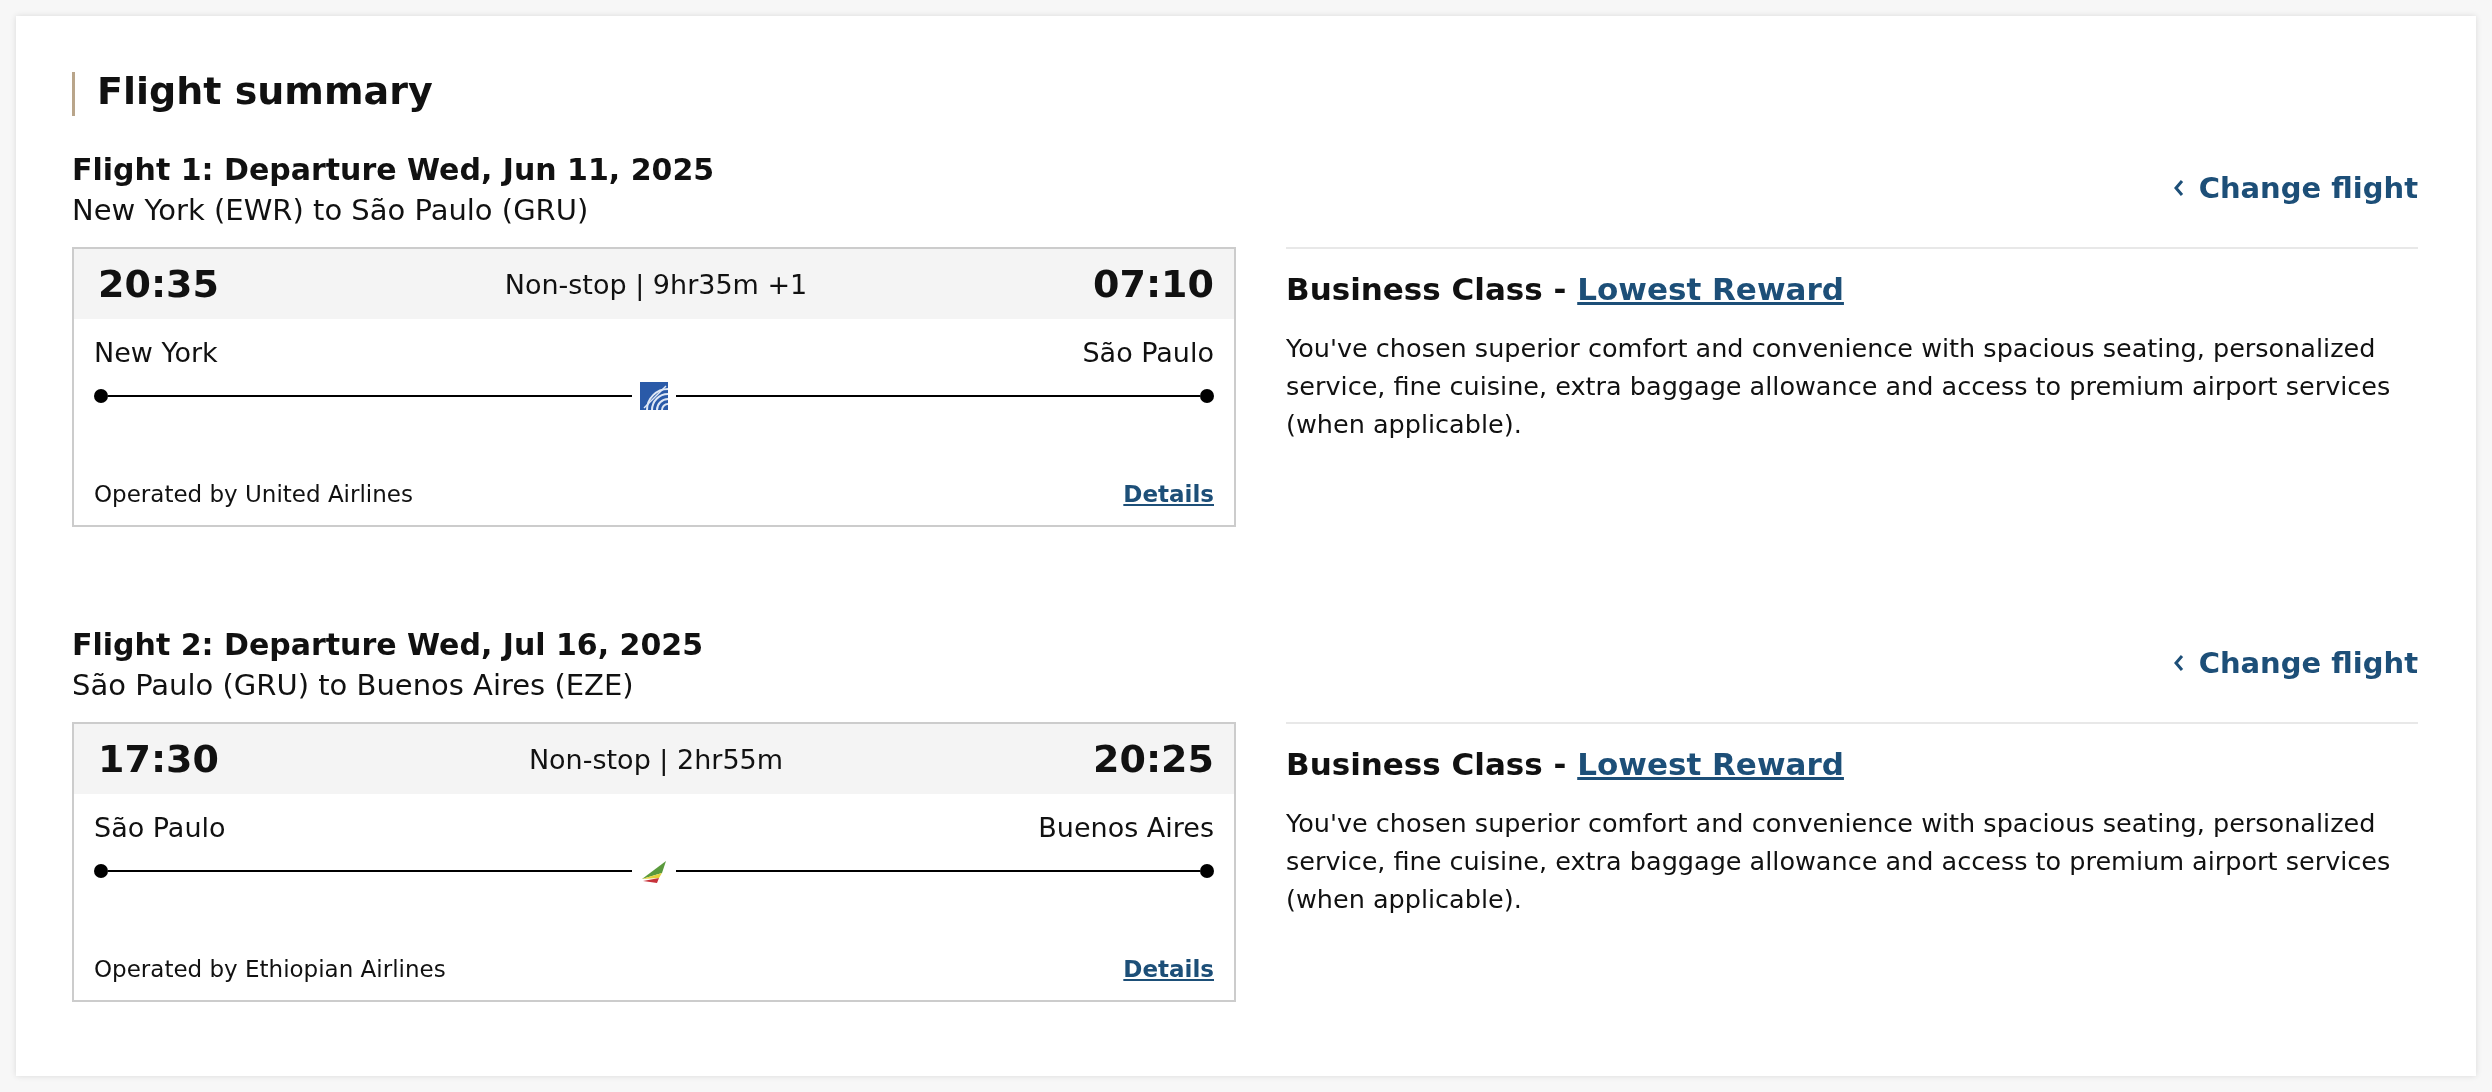 The image size is (2492, 1092). Describe the element at coordinates (156, 352) in the screenshot. I see `origin-city: New York` at that location.